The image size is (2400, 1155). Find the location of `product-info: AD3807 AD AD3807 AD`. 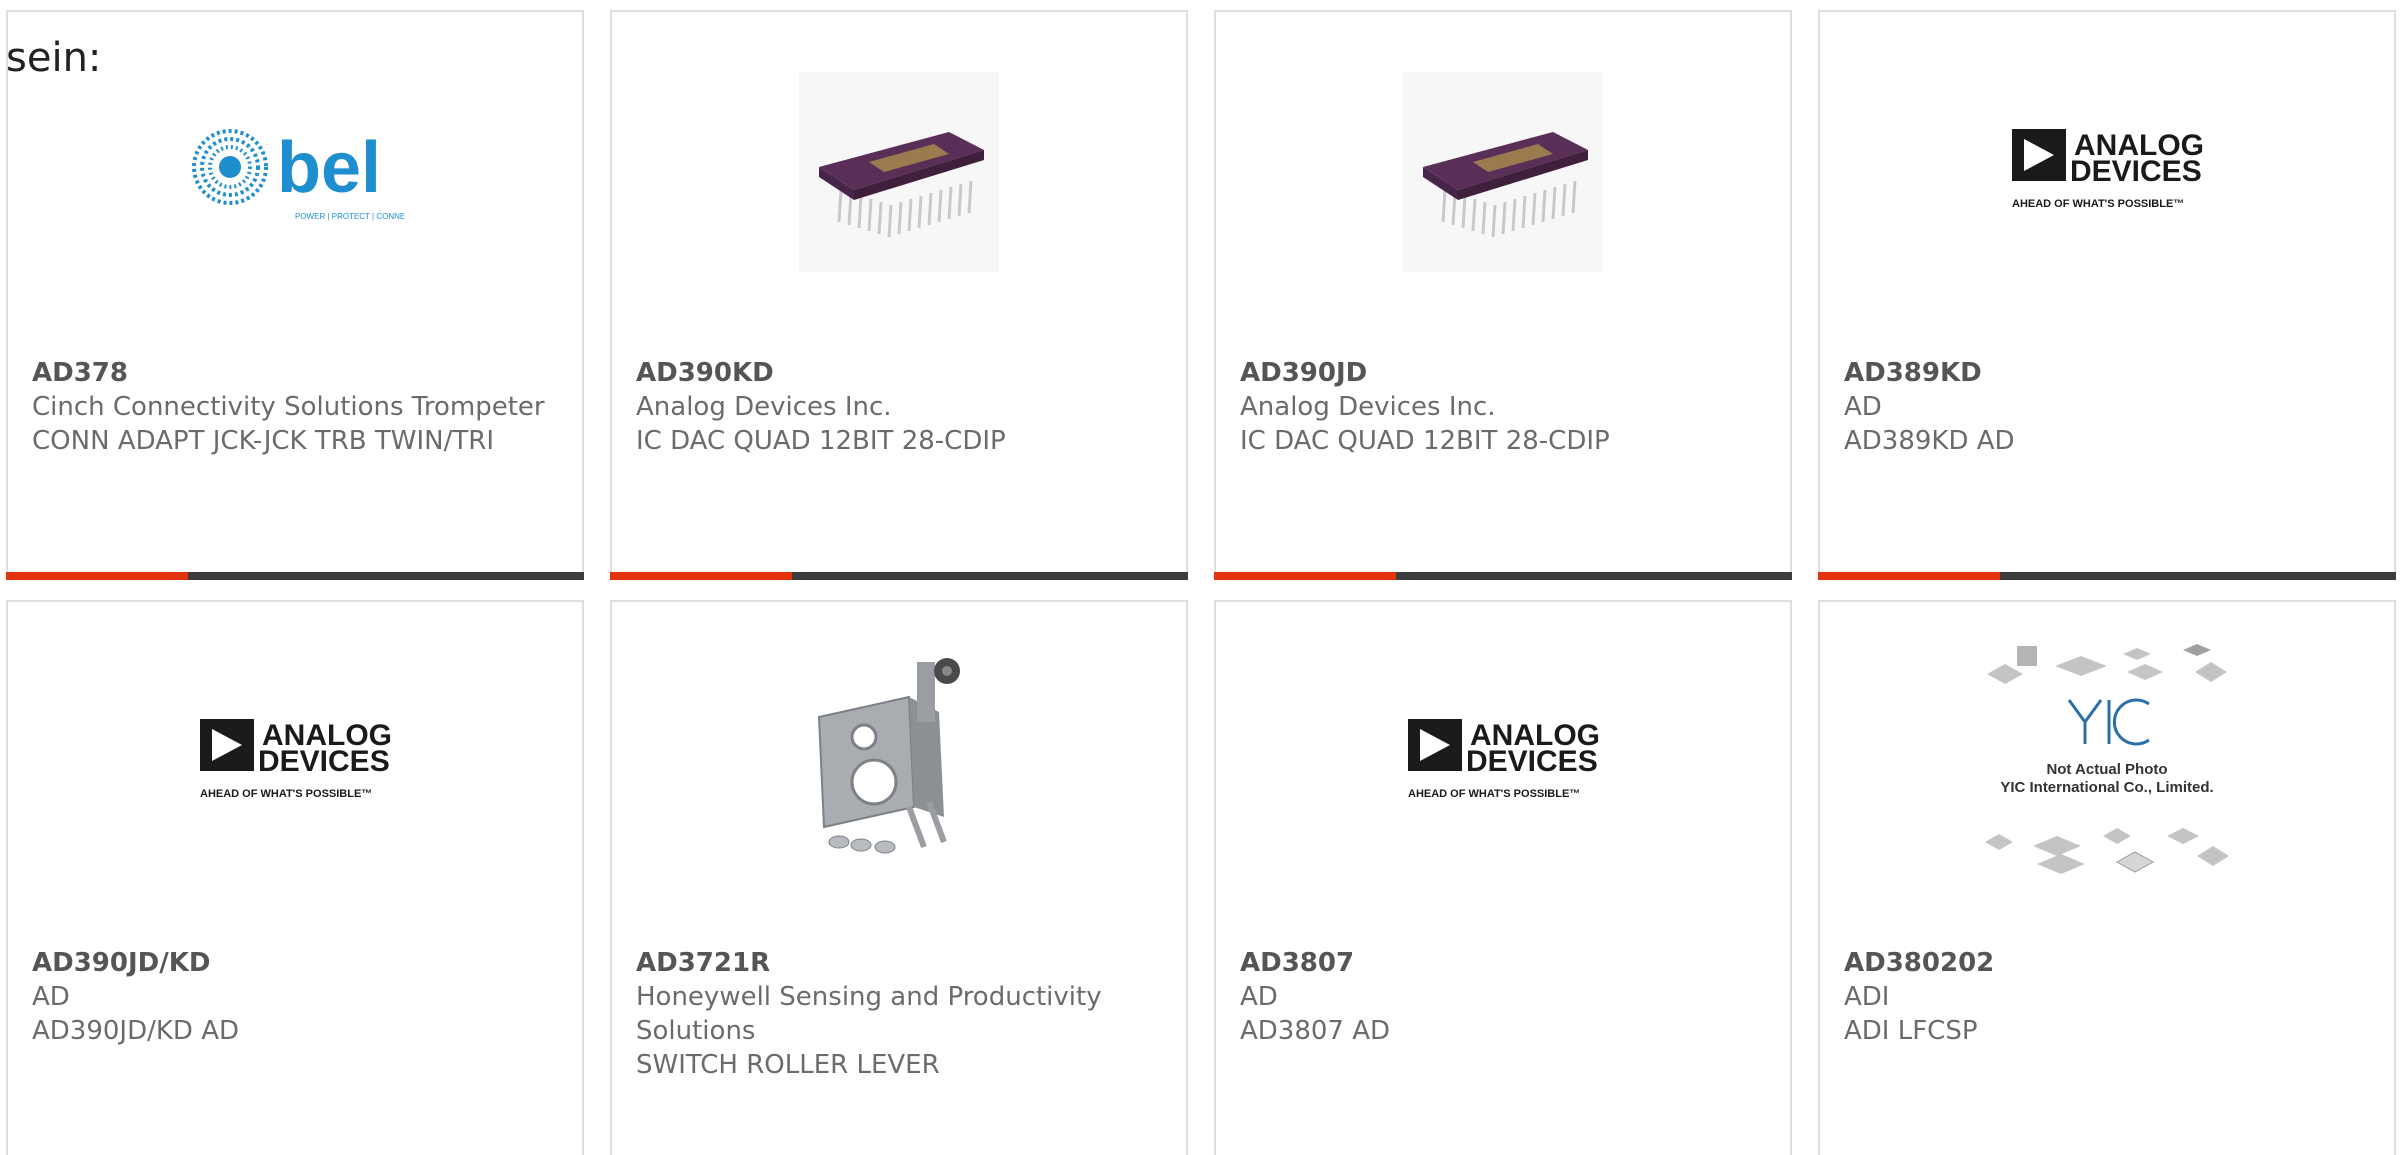

product-info: AD3807 AD AD3807 AD is located at coordinates (1503, 997).